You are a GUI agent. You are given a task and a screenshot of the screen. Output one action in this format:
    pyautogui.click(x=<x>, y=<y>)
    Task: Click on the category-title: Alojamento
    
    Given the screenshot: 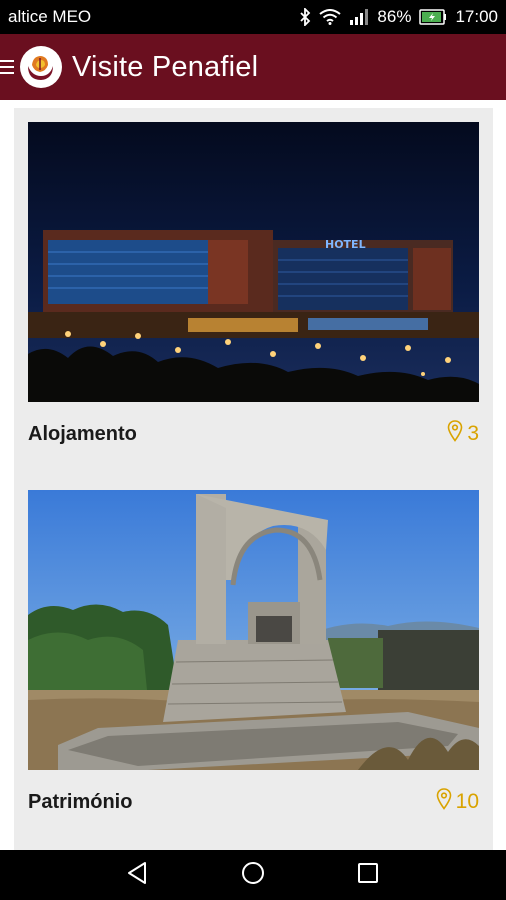 What is the action you would take?
    pyautogui.click(x=82, y=433)
    